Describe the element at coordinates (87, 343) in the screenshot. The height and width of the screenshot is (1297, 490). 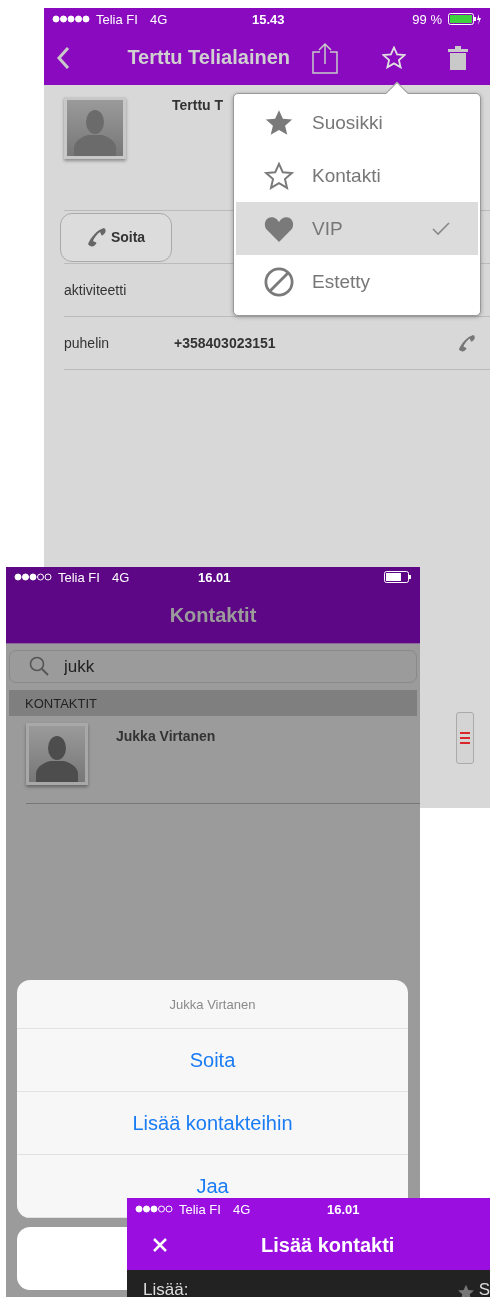
I see `field-label: puhelin` at that location.